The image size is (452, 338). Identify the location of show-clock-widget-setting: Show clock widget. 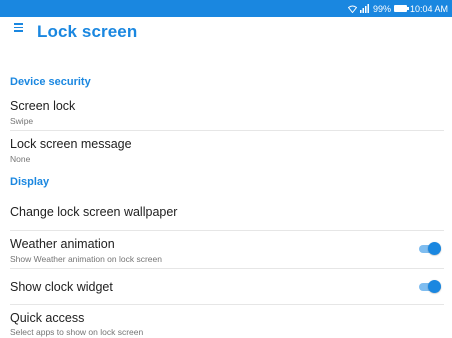
(226, 288).